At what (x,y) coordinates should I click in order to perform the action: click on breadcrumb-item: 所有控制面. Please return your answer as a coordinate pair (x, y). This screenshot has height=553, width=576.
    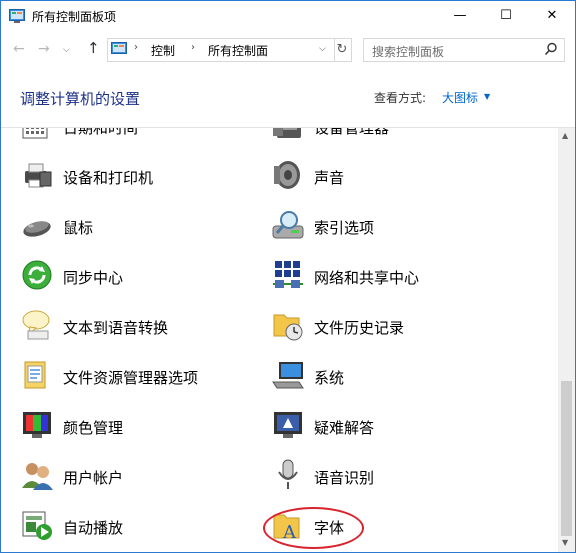
    Looking at the image, I should click on (238, 50).